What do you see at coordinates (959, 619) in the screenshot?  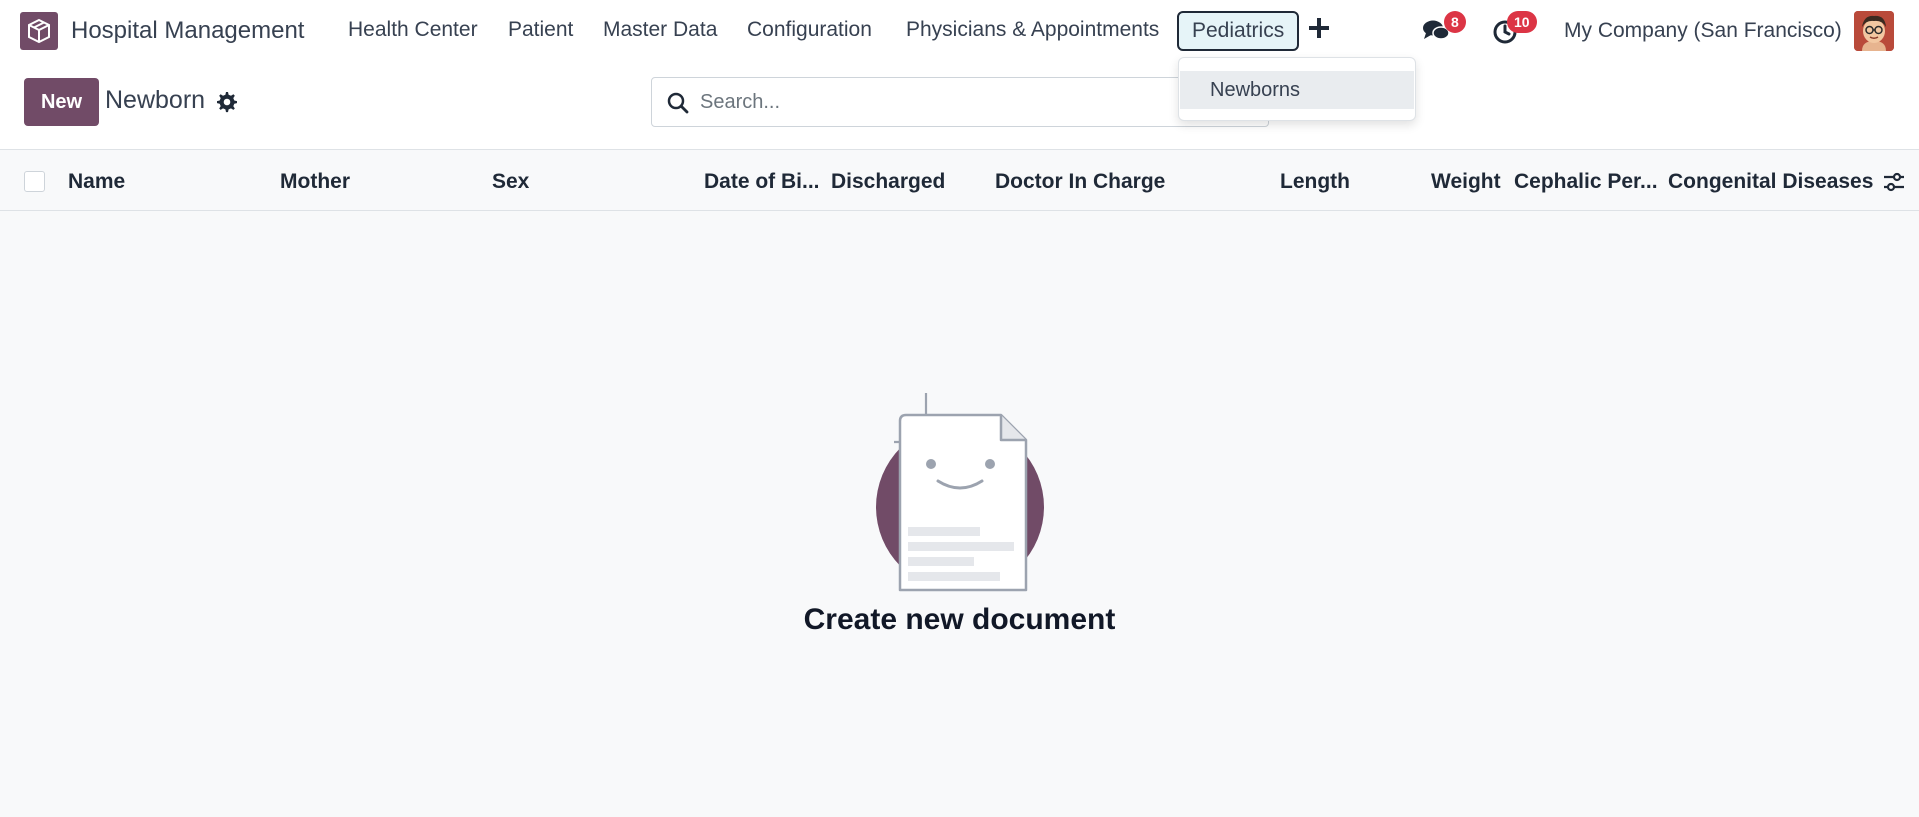 I see `empty-state-title: Create new document` at bounding box center [959, 619].